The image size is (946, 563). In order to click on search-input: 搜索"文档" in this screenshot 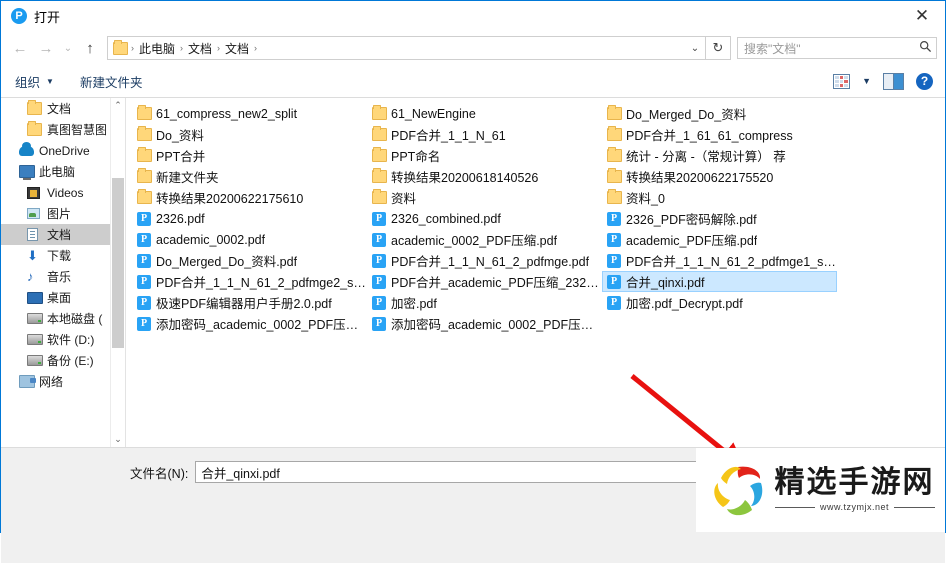, I will do `click(837, 48)`.